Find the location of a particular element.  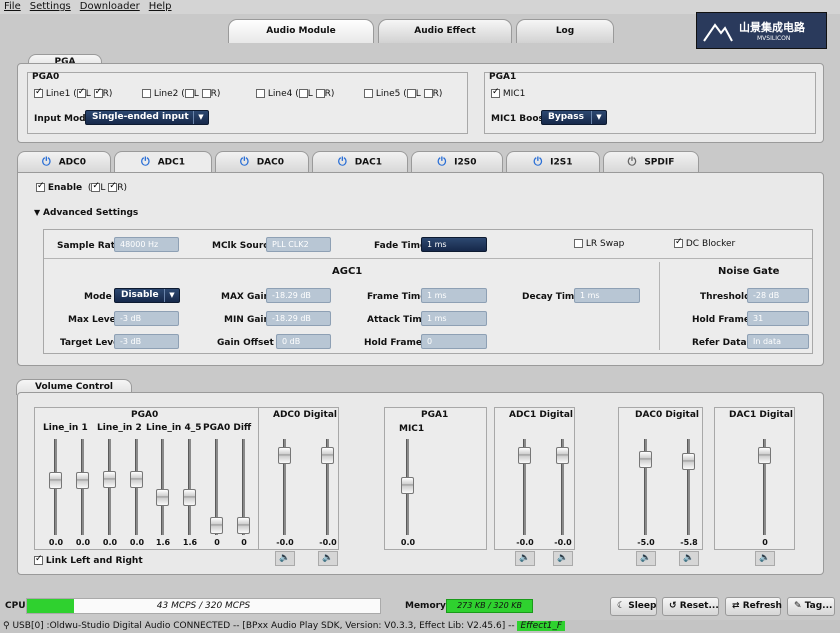

pga0-diff-left-slider-handle is located at coordinates (216, 525).